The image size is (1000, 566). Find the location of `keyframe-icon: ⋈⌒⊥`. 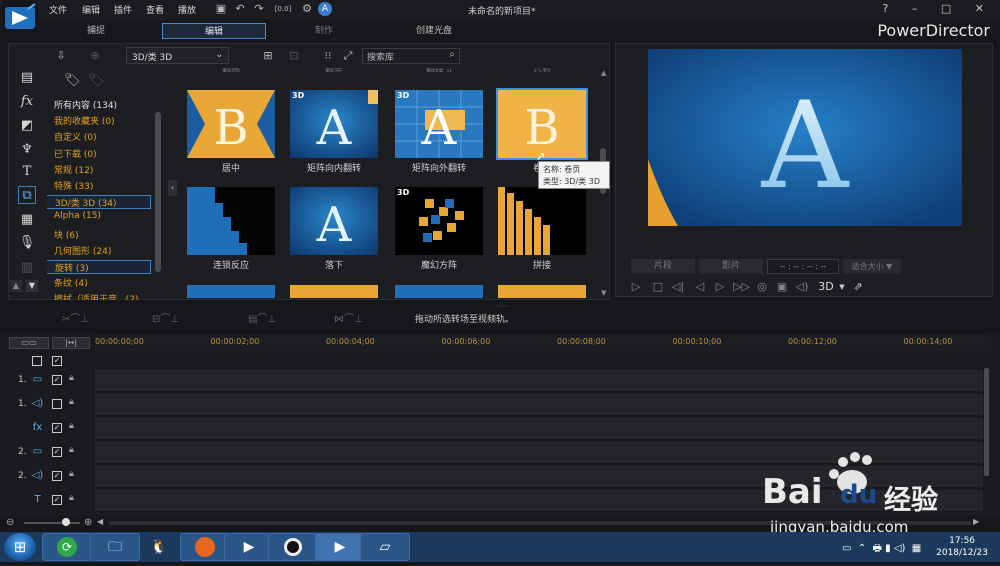

keyframe-icon: ⋈⌒⊥ is located at coordinates (348, 317).